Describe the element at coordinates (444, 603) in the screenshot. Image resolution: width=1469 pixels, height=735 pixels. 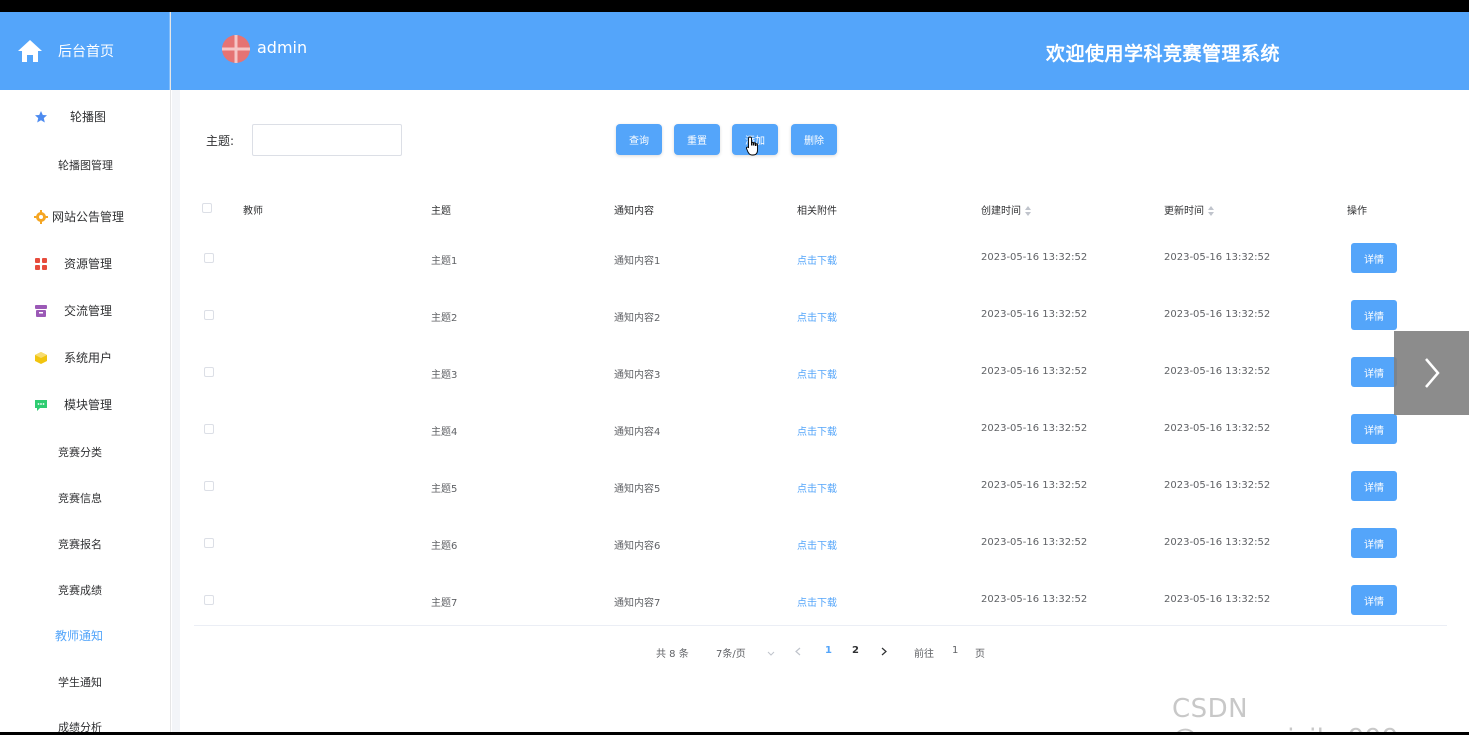
I see `cell-subject: 主题7` at that location.